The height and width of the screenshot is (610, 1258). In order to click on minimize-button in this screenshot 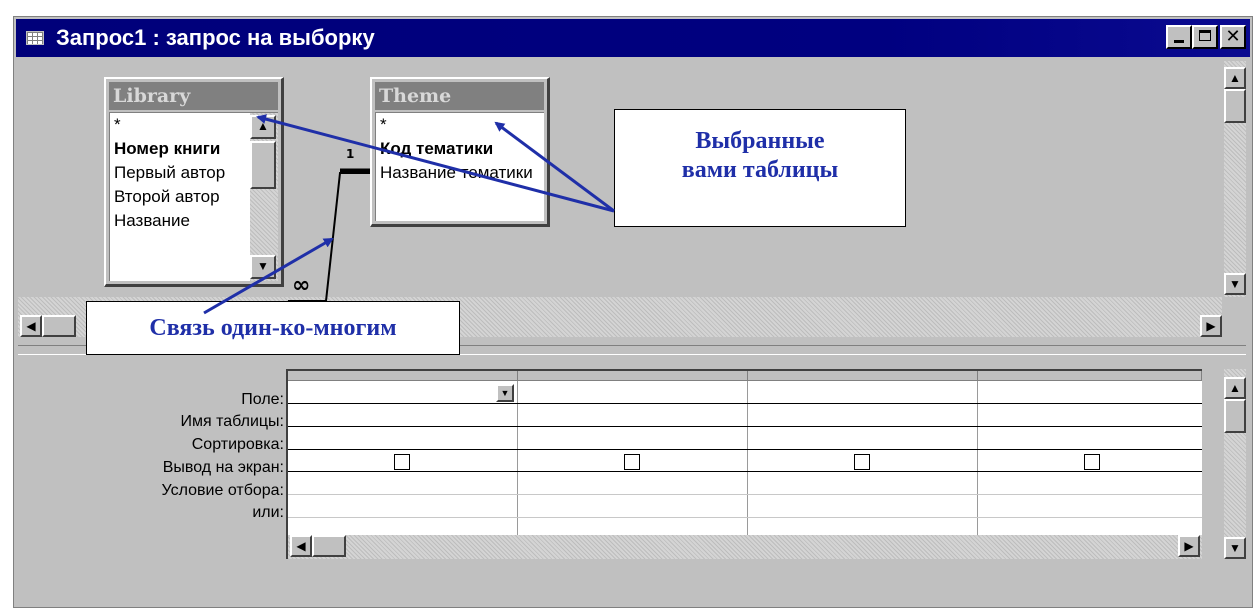, I will do `click(1179, 37)`.